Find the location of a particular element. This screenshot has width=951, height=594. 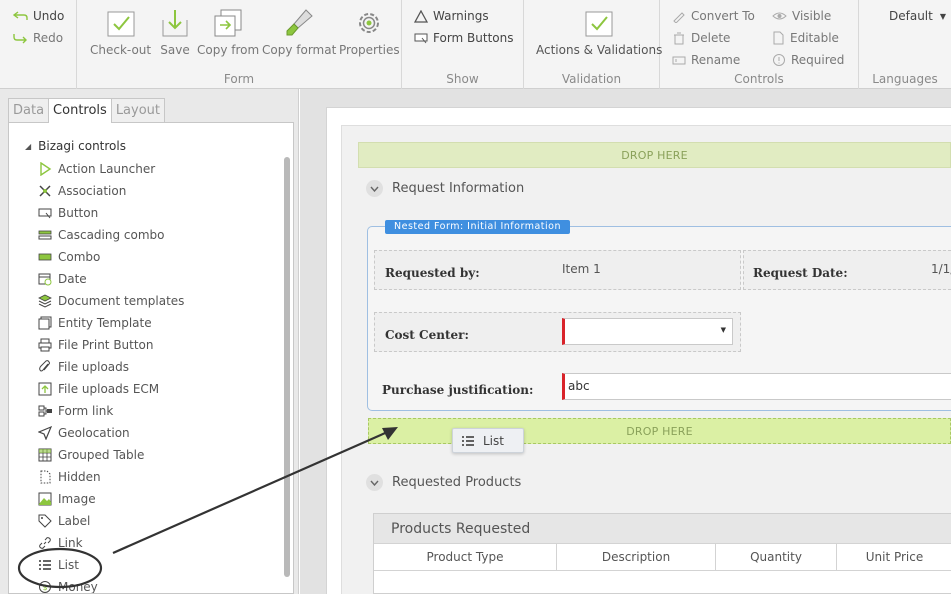

highlight-ellipse is located at coordinates (60, 568).